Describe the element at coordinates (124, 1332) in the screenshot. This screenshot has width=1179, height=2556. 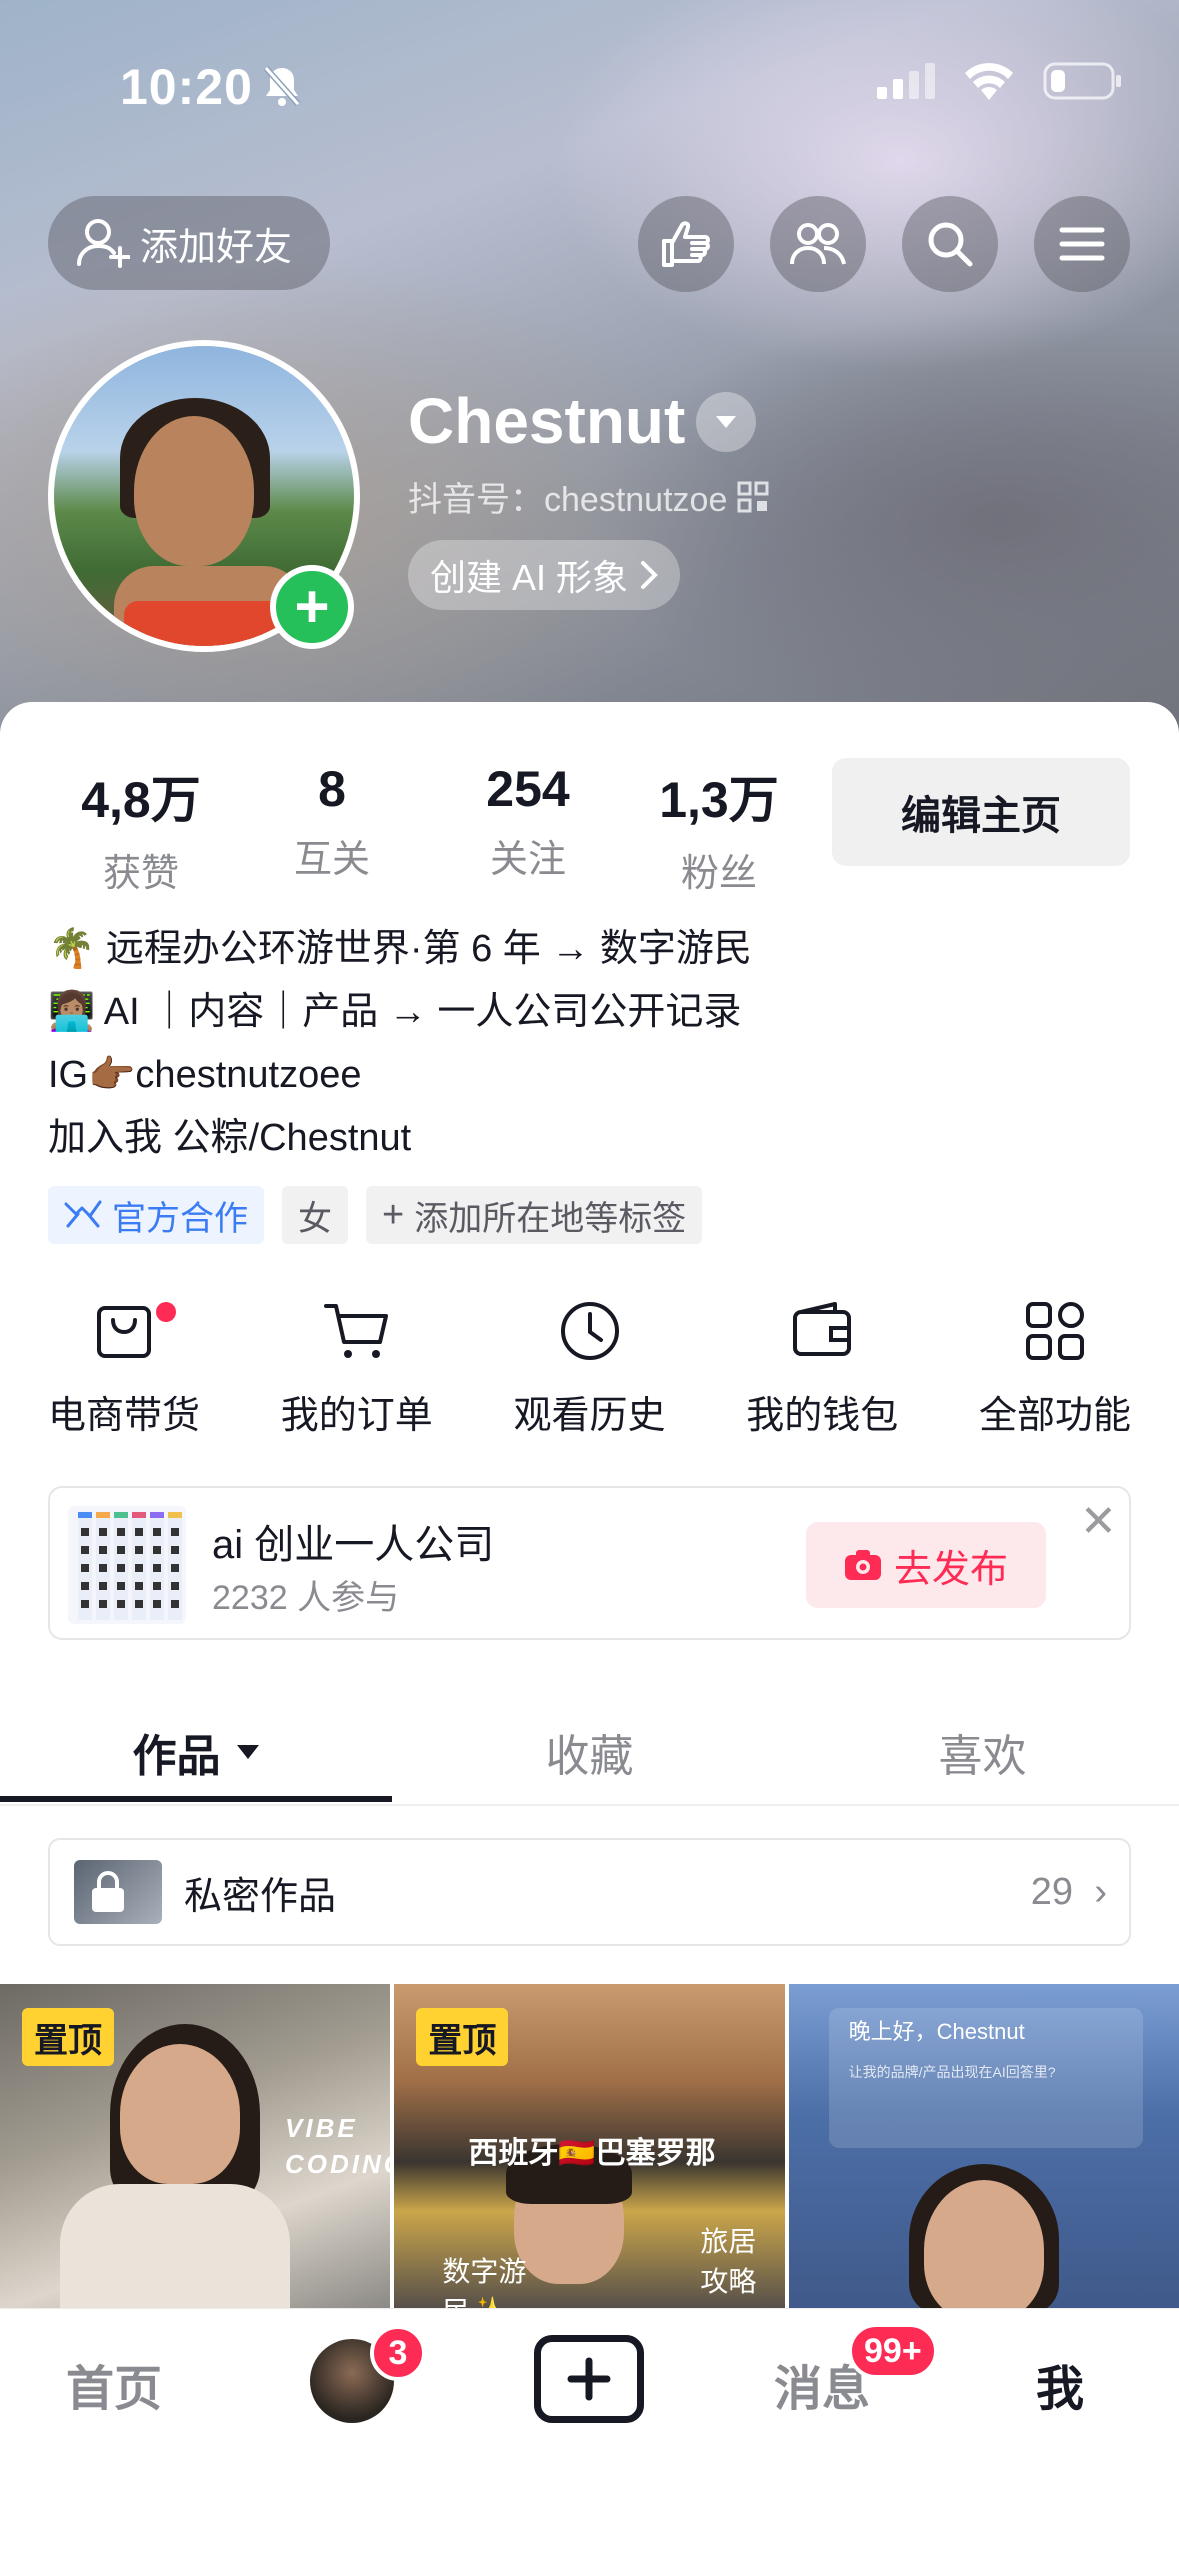
I see `bag-icon` at that location.